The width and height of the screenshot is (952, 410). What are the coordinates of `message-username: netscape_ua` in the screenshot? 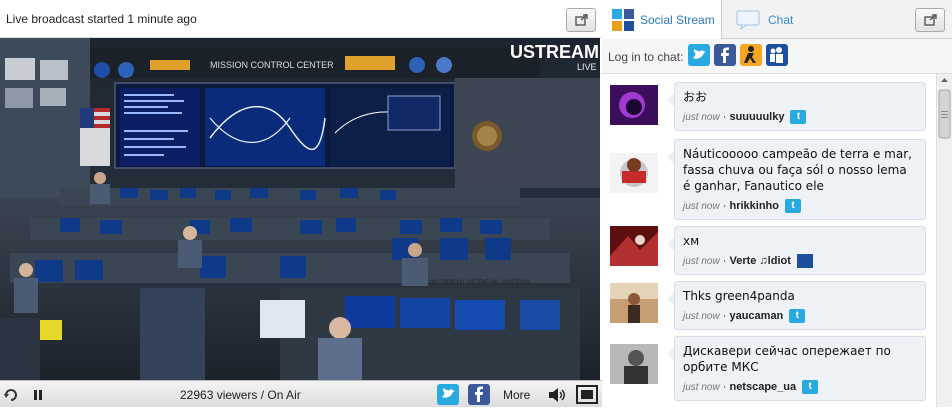 It's located at (762, 387).